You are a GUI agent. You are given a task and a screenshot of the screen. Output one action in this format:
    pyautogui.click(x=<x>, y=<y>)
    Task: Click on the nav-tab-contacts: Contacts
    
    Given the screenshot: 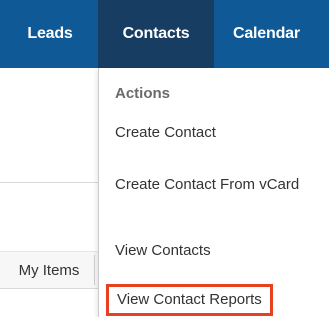 What is the action you would take?
    pyautogui.click(x=156, y=34)
    